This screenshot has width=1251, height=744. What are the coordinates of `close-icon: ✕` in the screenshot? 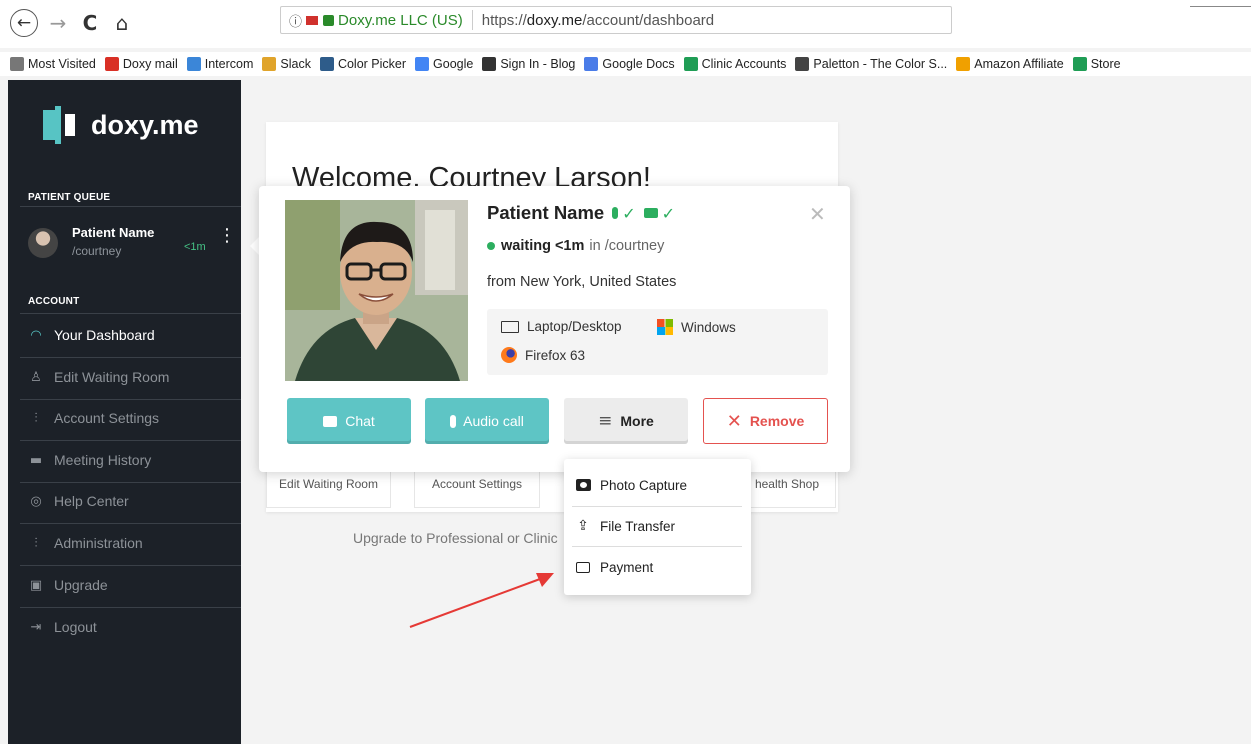 It's located at (817, 214).